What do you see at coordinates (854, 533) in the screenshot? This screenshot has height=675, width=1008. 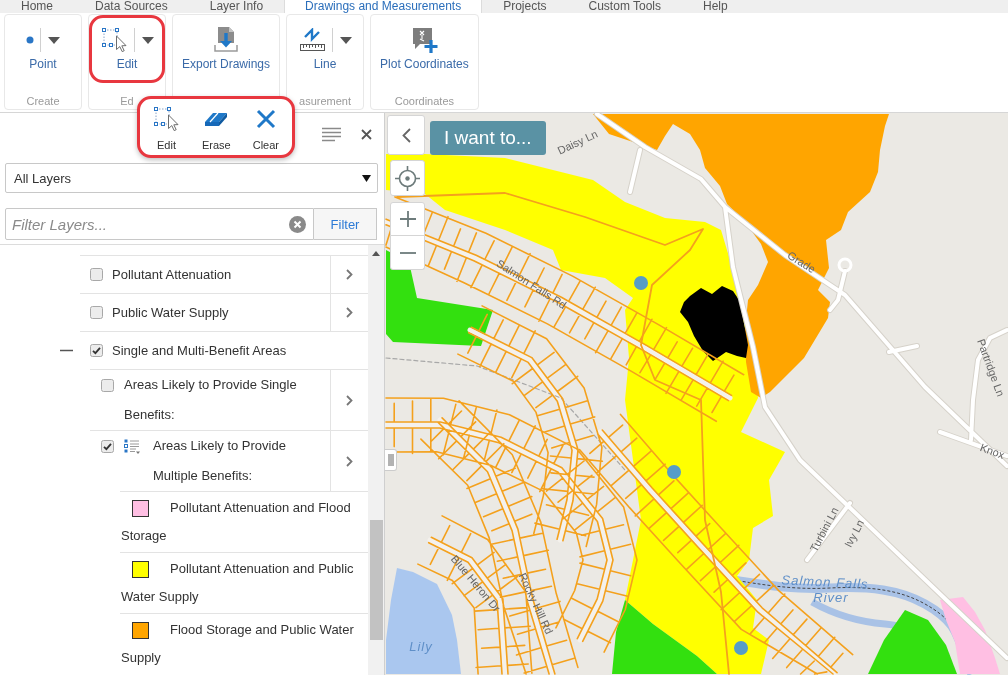 I see `street-label: Ivy Ln` at bounding box center [854, 533].